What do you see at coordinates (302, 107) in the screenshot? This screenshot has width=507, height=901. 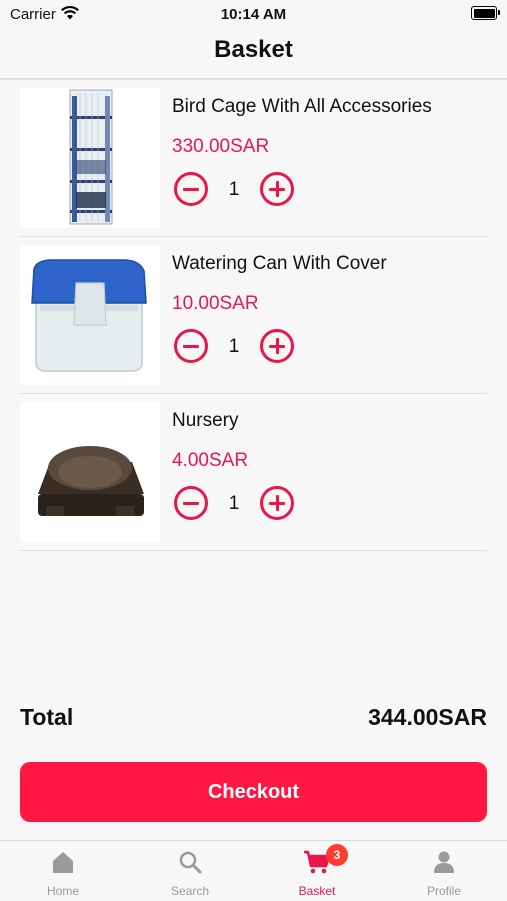 I see `product-name: Bird Cage With All Accessories` at bounding box center [302, 107].